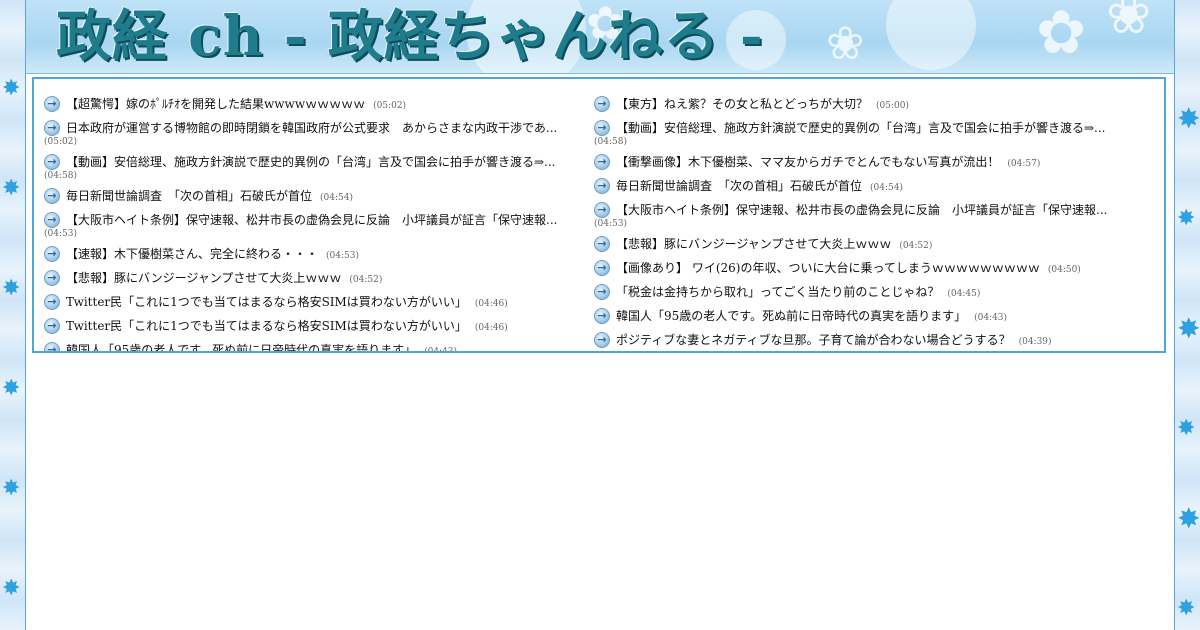 Image resolution: width=1200 pixels, height=630 pixels. Describe the element at coordinates (215, 104) in the screenshot. I see `article-link: 【超驚愕】嫁のﾎﾟﾙﾁｵを開発した結果wwwwｗｗｗｗｗ` at that location.